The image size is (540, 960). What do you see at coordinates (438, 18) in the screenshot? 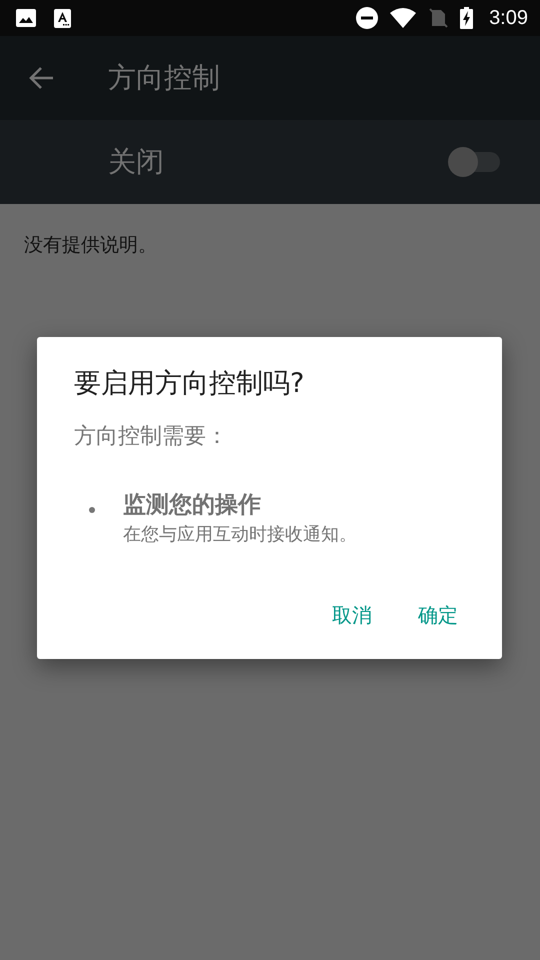
I see `no-sim-icon` at bounding box center [438, 18].